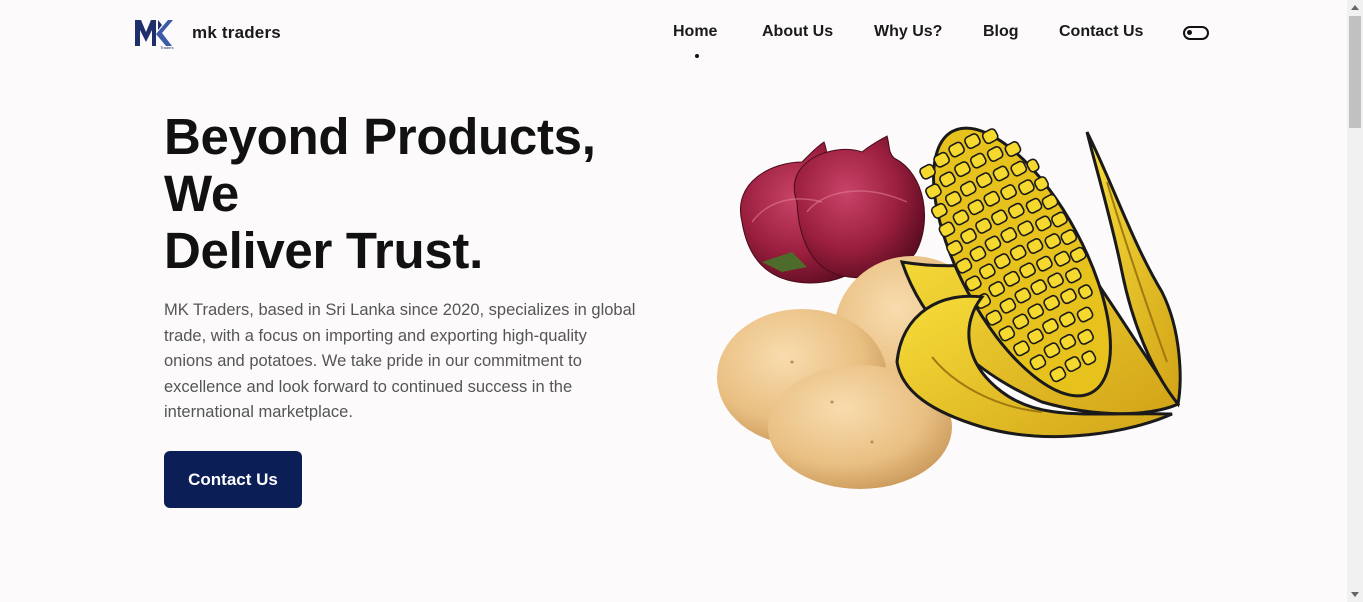 This screenshot has width=1363, height=602. Describe the element at coordinates (323, 250) in the screenshot. I see `hero-title-line-3: Deliver Trust.` at that location.